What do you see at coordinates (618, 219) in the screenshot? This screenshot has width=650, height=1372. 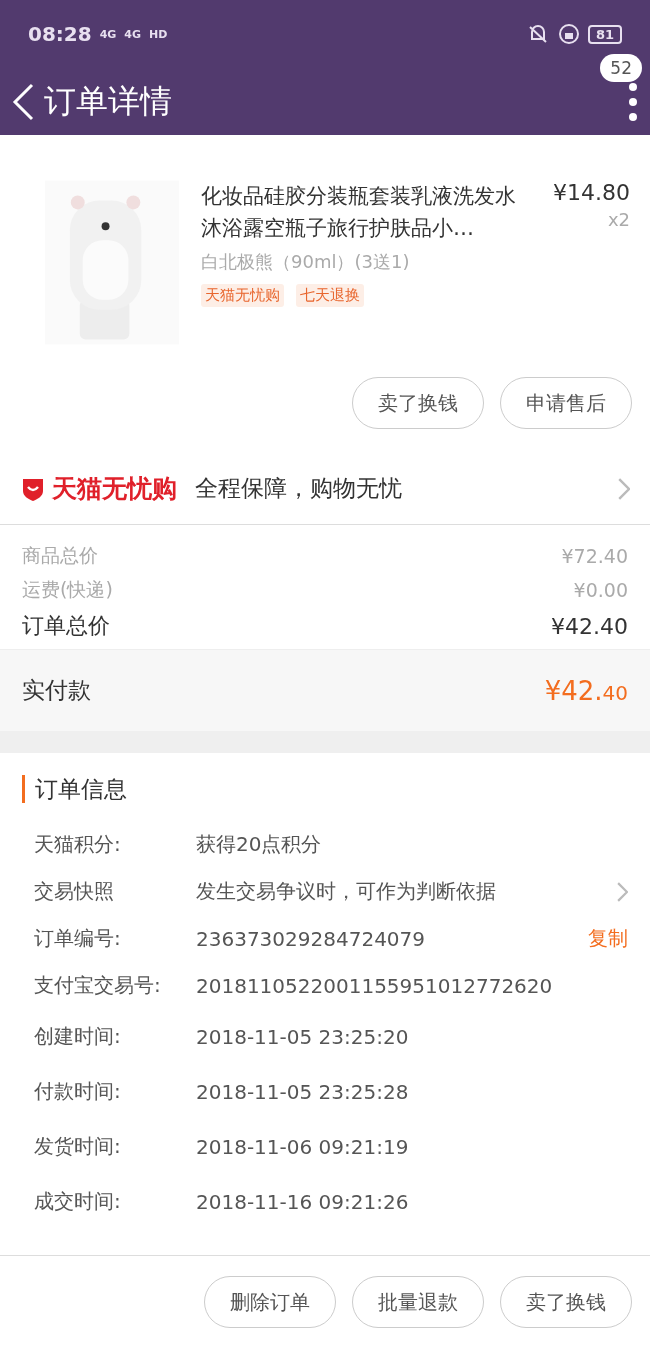 I see `product-quantity: x2` at bounding box center [618, 219].